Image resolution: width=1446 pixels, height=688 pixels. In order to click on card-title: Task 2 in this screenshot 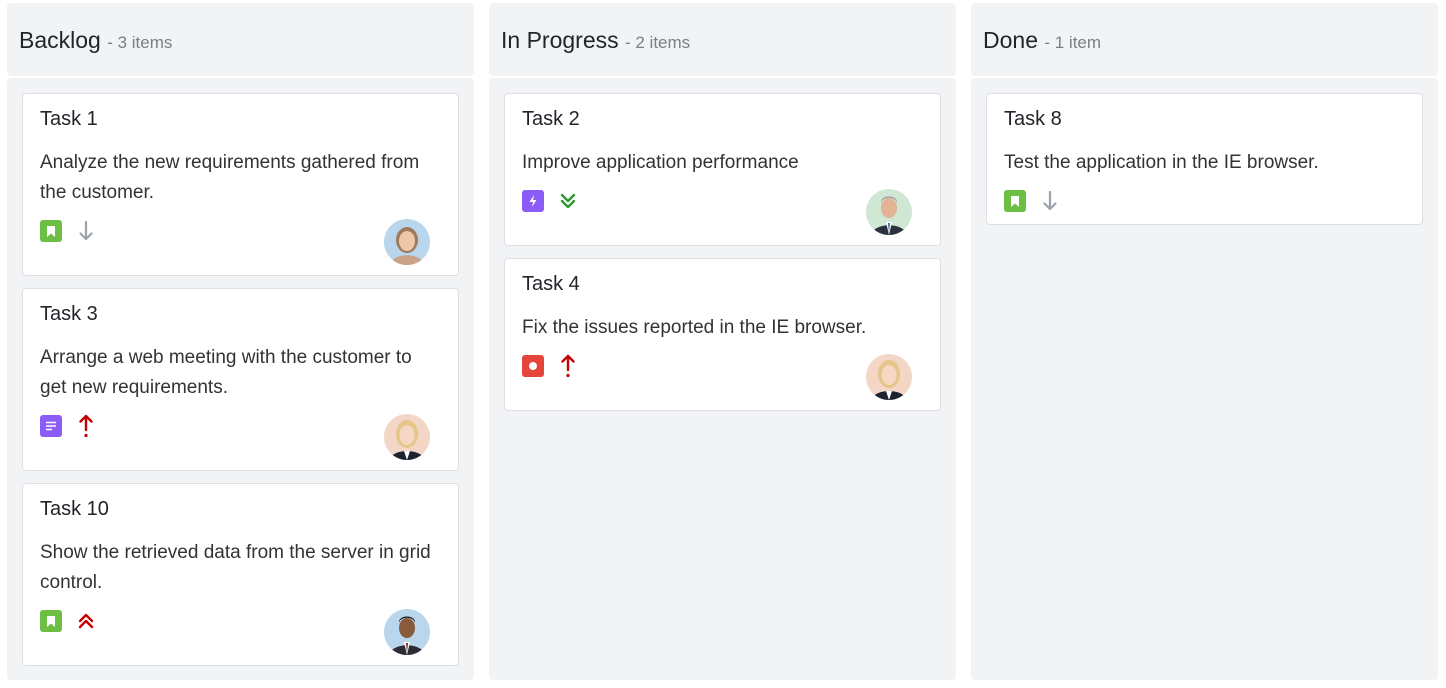, I will do `click(551, 119)`.